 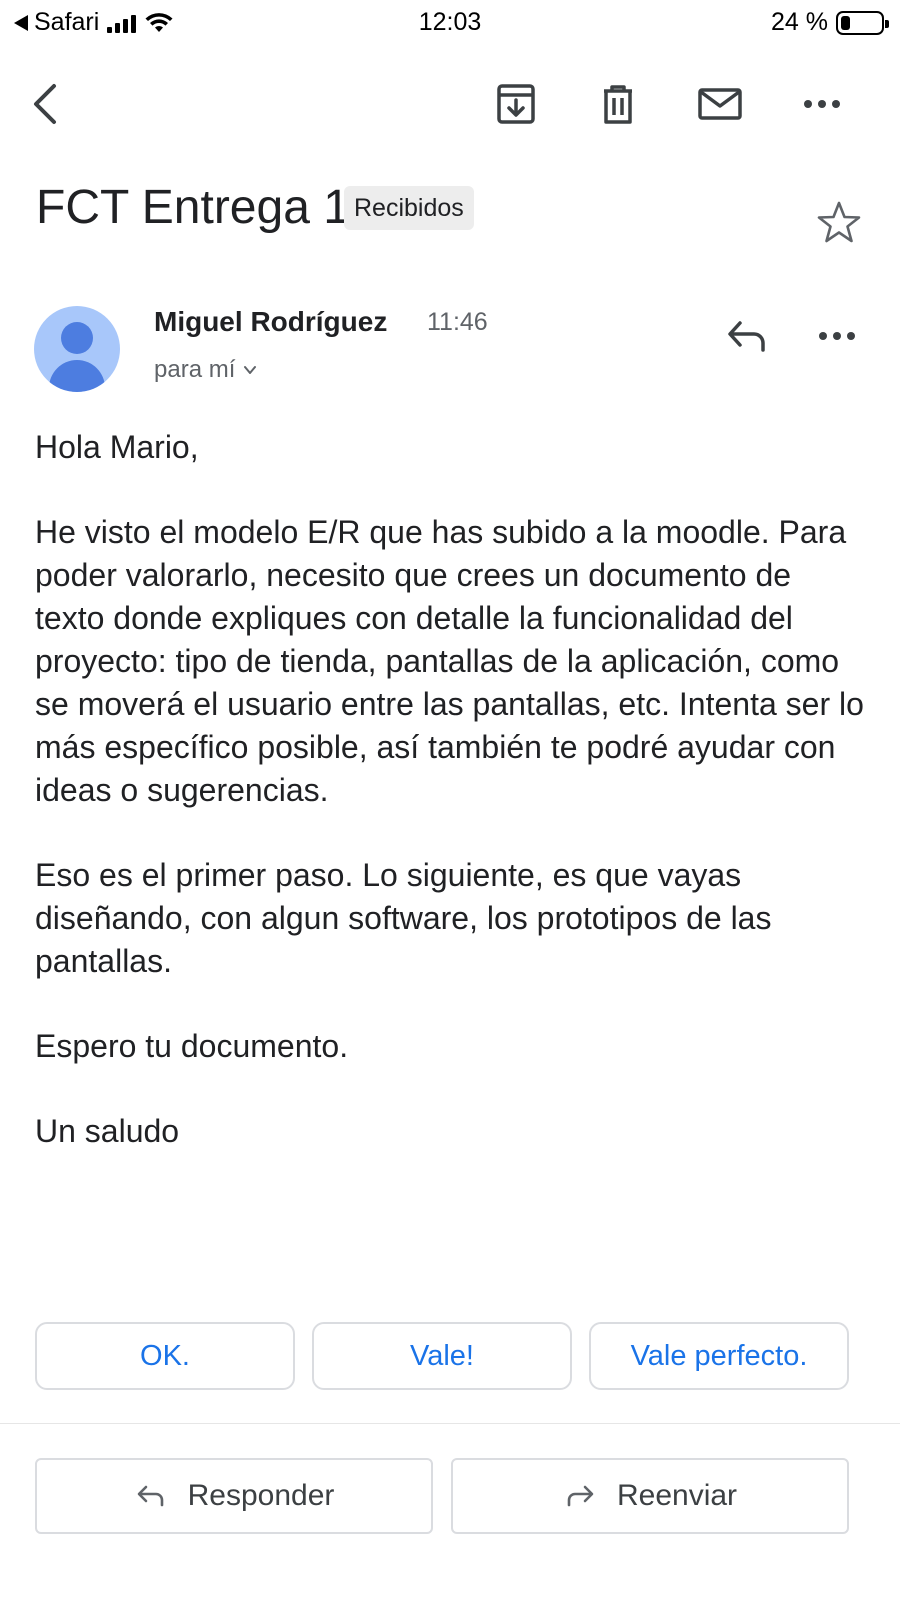 I want to click on delete-button, so click(x=618, y=104).